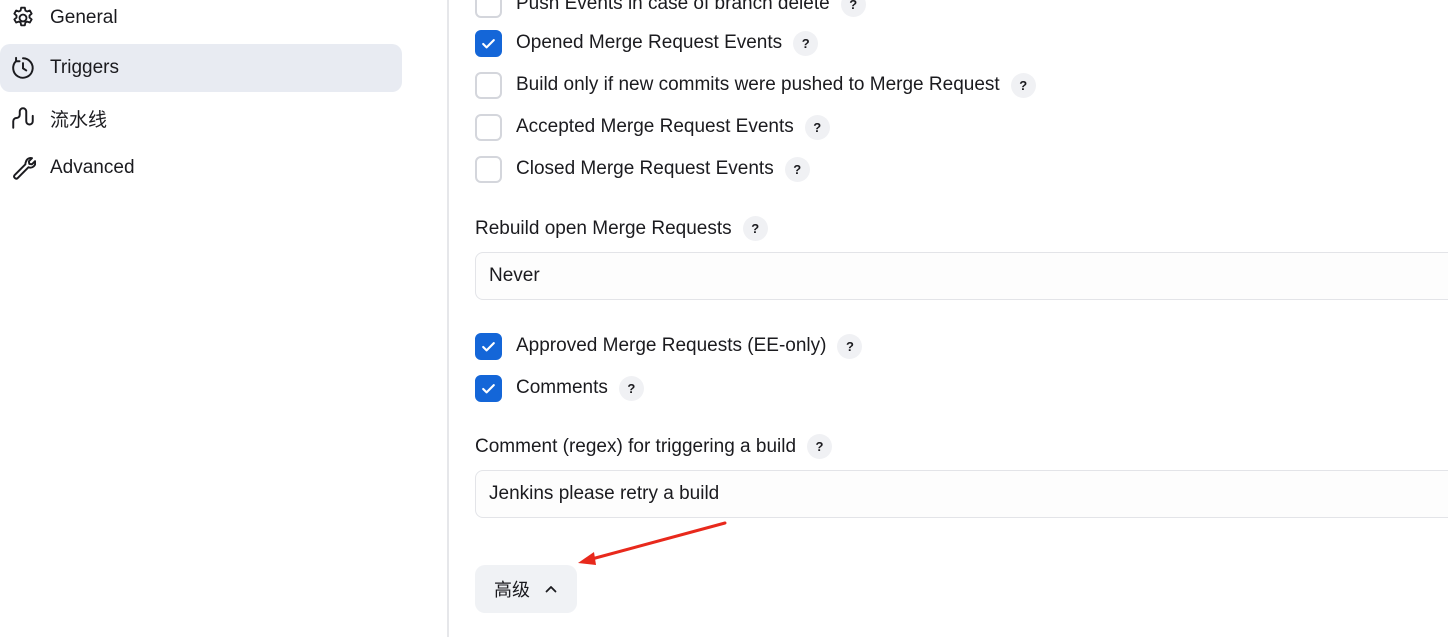 Image resolution: width=1448 pixels, height=637 pixels. What do you see at coordinates (23, 168) in the screenshot?
I see `wrench-icon` at bounding box center [23, 168].